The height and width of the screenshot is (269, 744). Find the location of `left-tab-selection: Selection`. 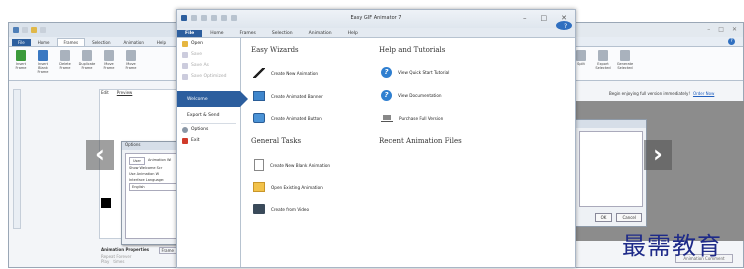

left-tab-selection: Selection is located at coordinates (101, 42).